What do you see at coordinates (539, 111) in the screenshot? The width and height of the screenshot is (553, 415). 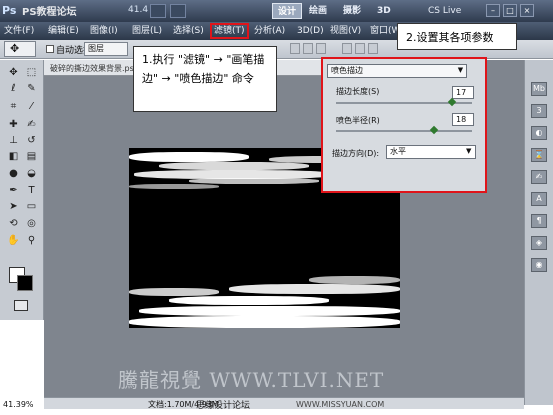 I see `3d-panel-icon: 3` at bounding box center [539, 111].